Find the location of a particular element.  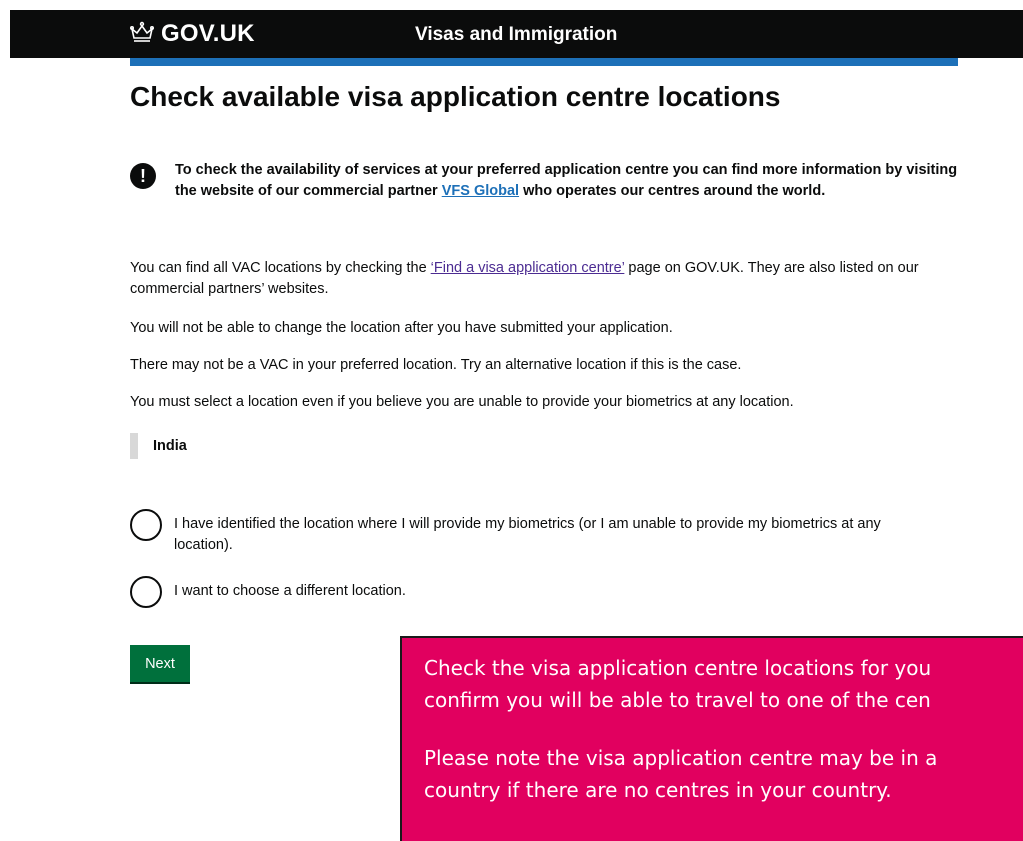

vfs-global-link: VFS Global is located at coordinates (480, 191).